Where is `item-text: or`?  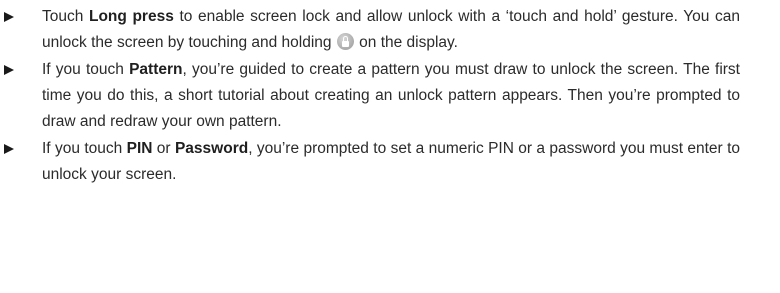
item-text: or is located at coordinates (163, 148).